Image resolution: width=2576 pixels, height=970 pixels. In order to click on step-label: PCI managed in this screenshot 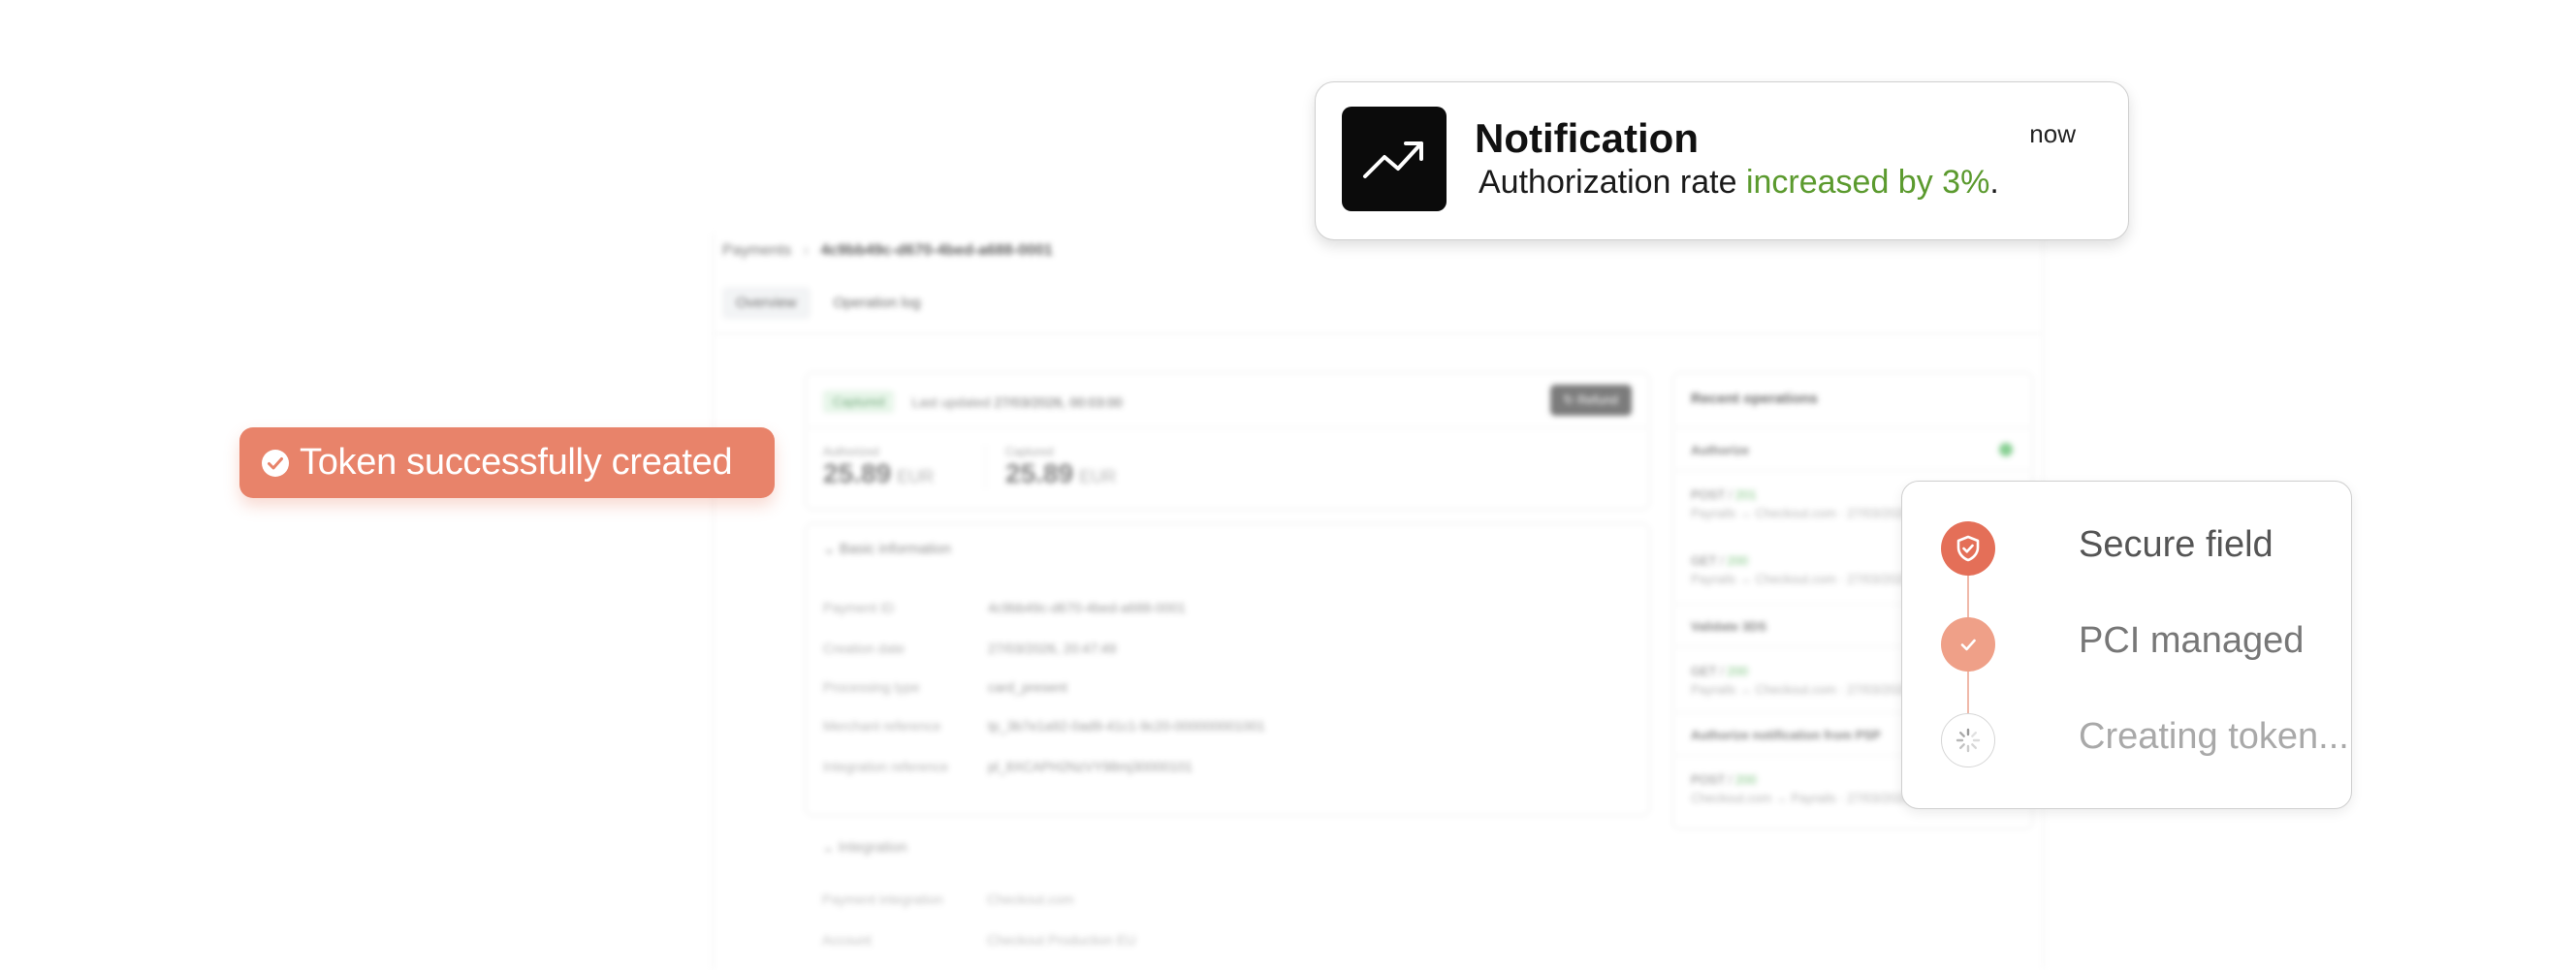, I will do `click(2192, 641)`.